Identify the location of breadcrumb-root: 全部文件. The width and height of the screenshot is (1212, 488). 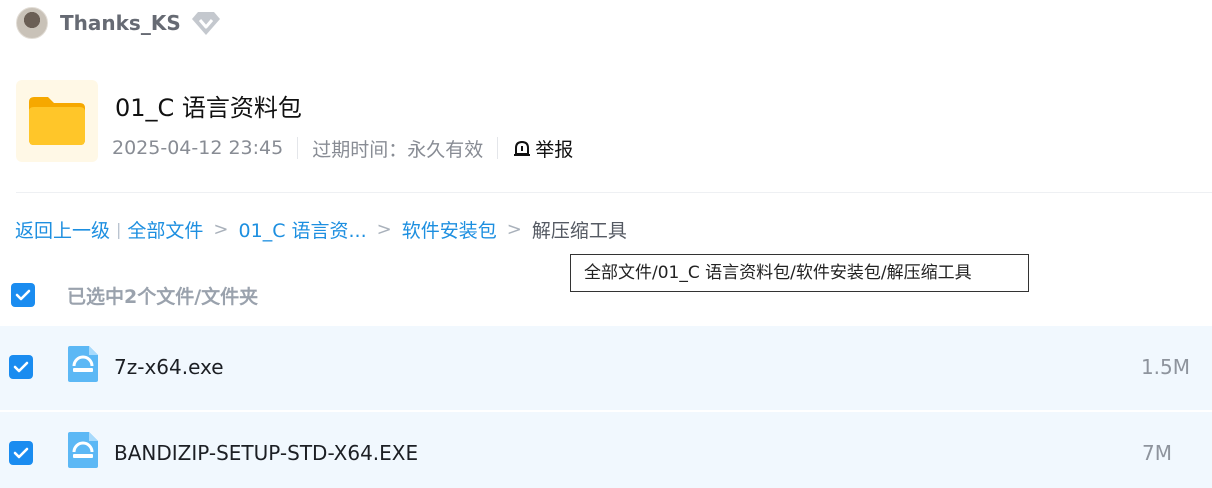
(165, 229).